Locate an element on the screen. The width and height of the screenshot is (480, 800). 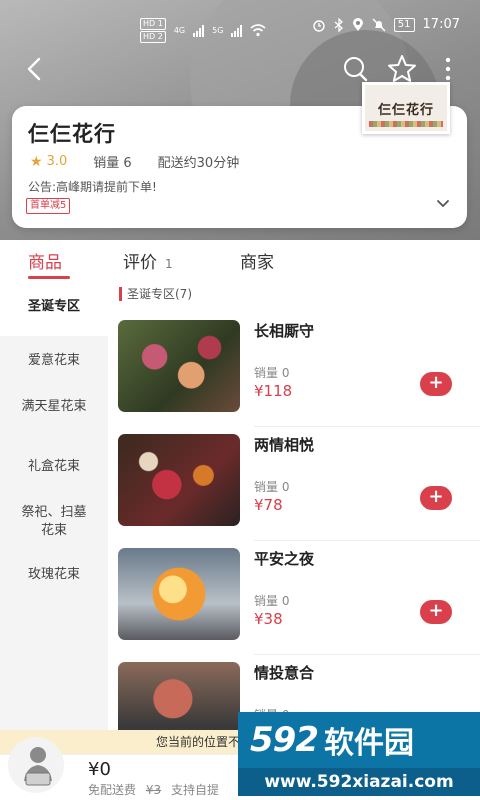
watermark-logo: 592 软件园 is located at coordinates (359, 740).